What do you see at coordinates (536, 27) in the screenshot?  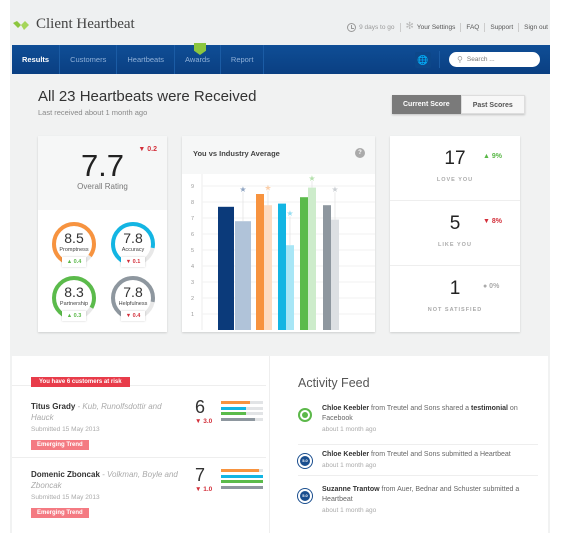 I see `signout-link: Sign out` at bounding box center [536, 27].